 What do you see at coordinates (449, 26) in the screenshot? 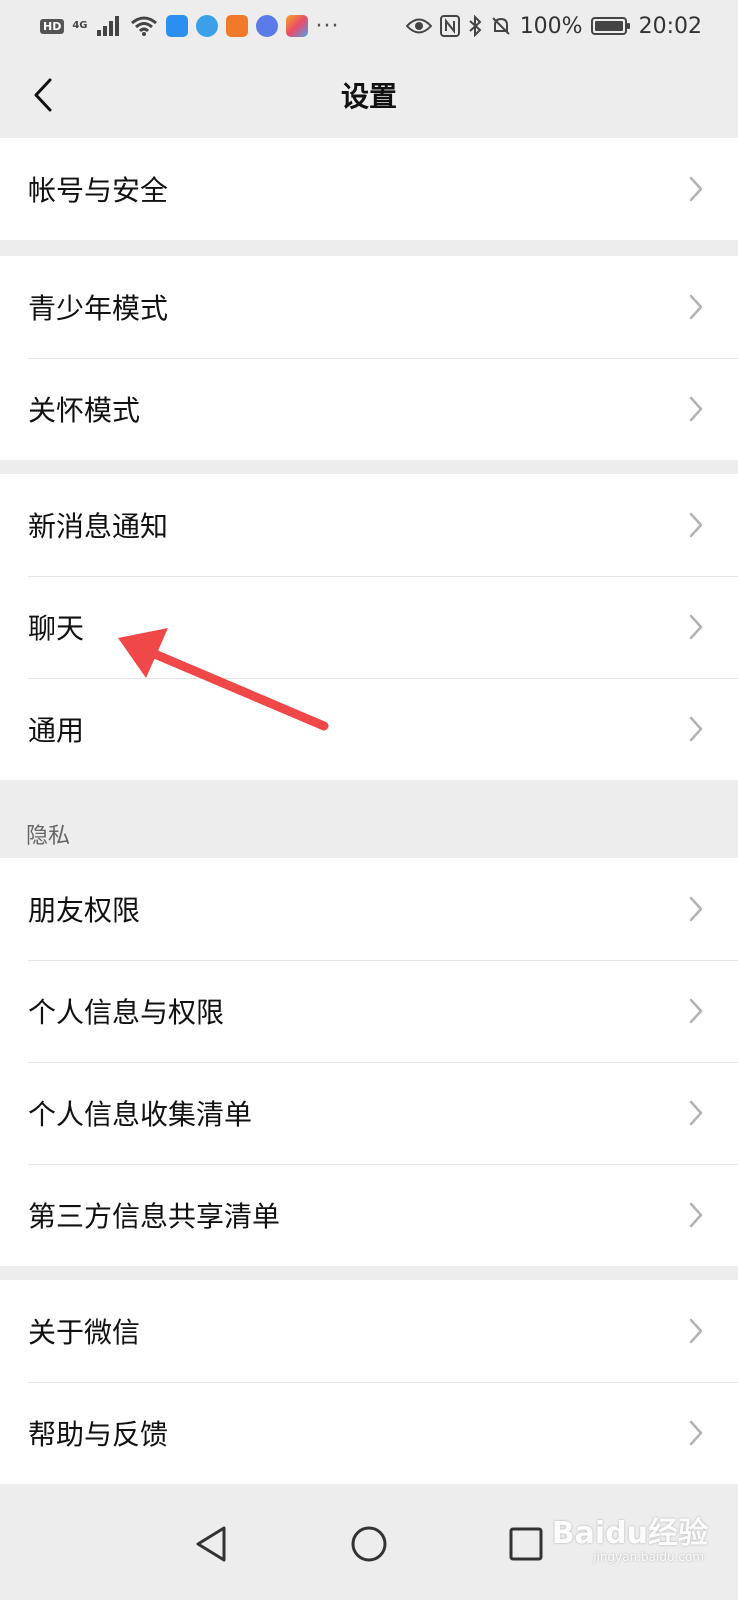
I see `nfc-icon` at bounding box center [449, 26].